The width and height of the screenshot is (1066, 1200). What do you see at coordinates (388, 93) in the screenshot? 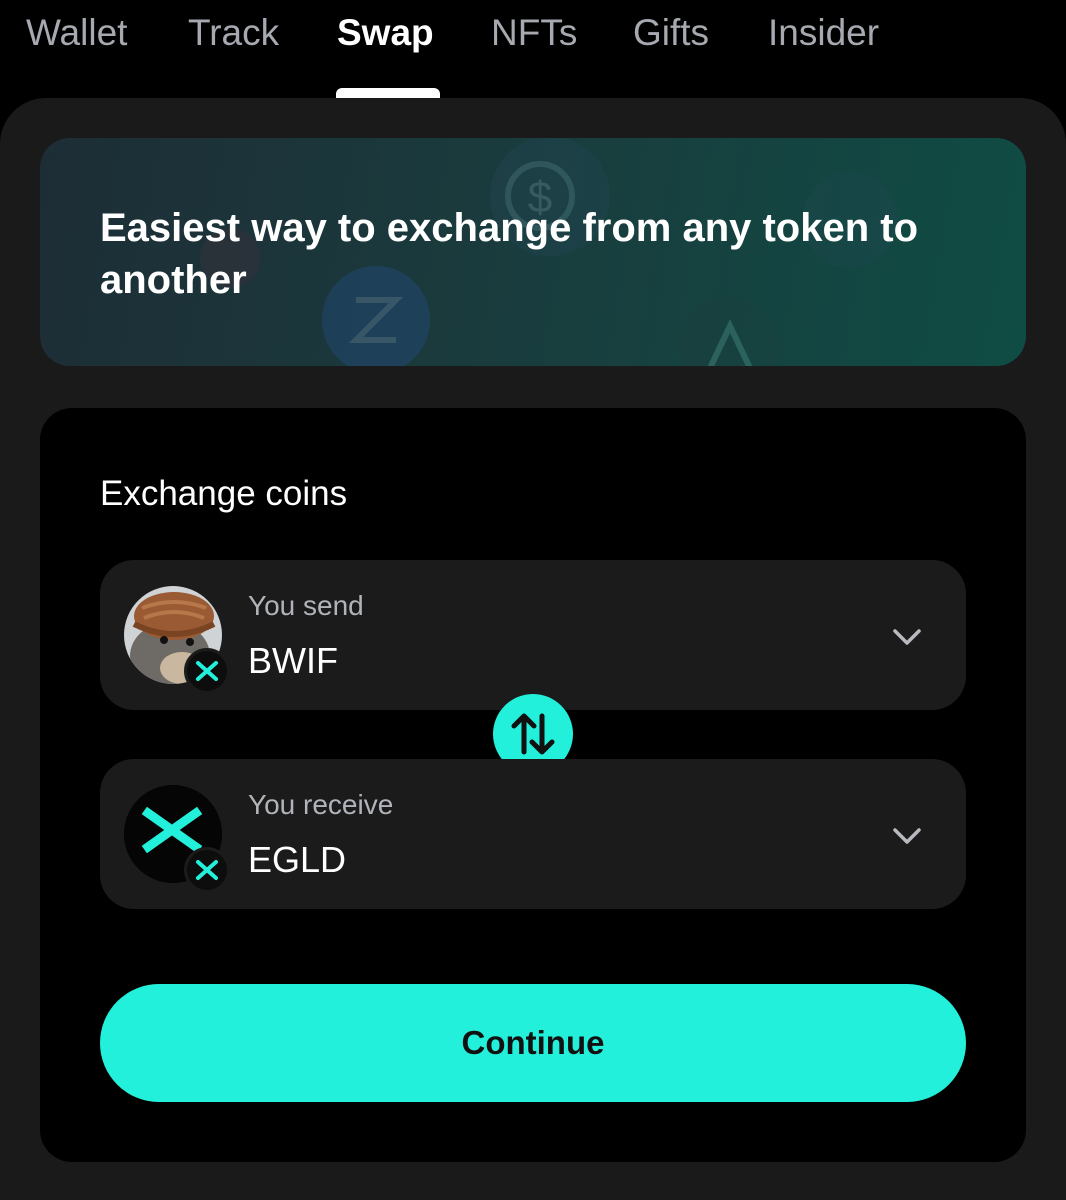
I see `active-tab-indicator` at bounding box center [388, 93].